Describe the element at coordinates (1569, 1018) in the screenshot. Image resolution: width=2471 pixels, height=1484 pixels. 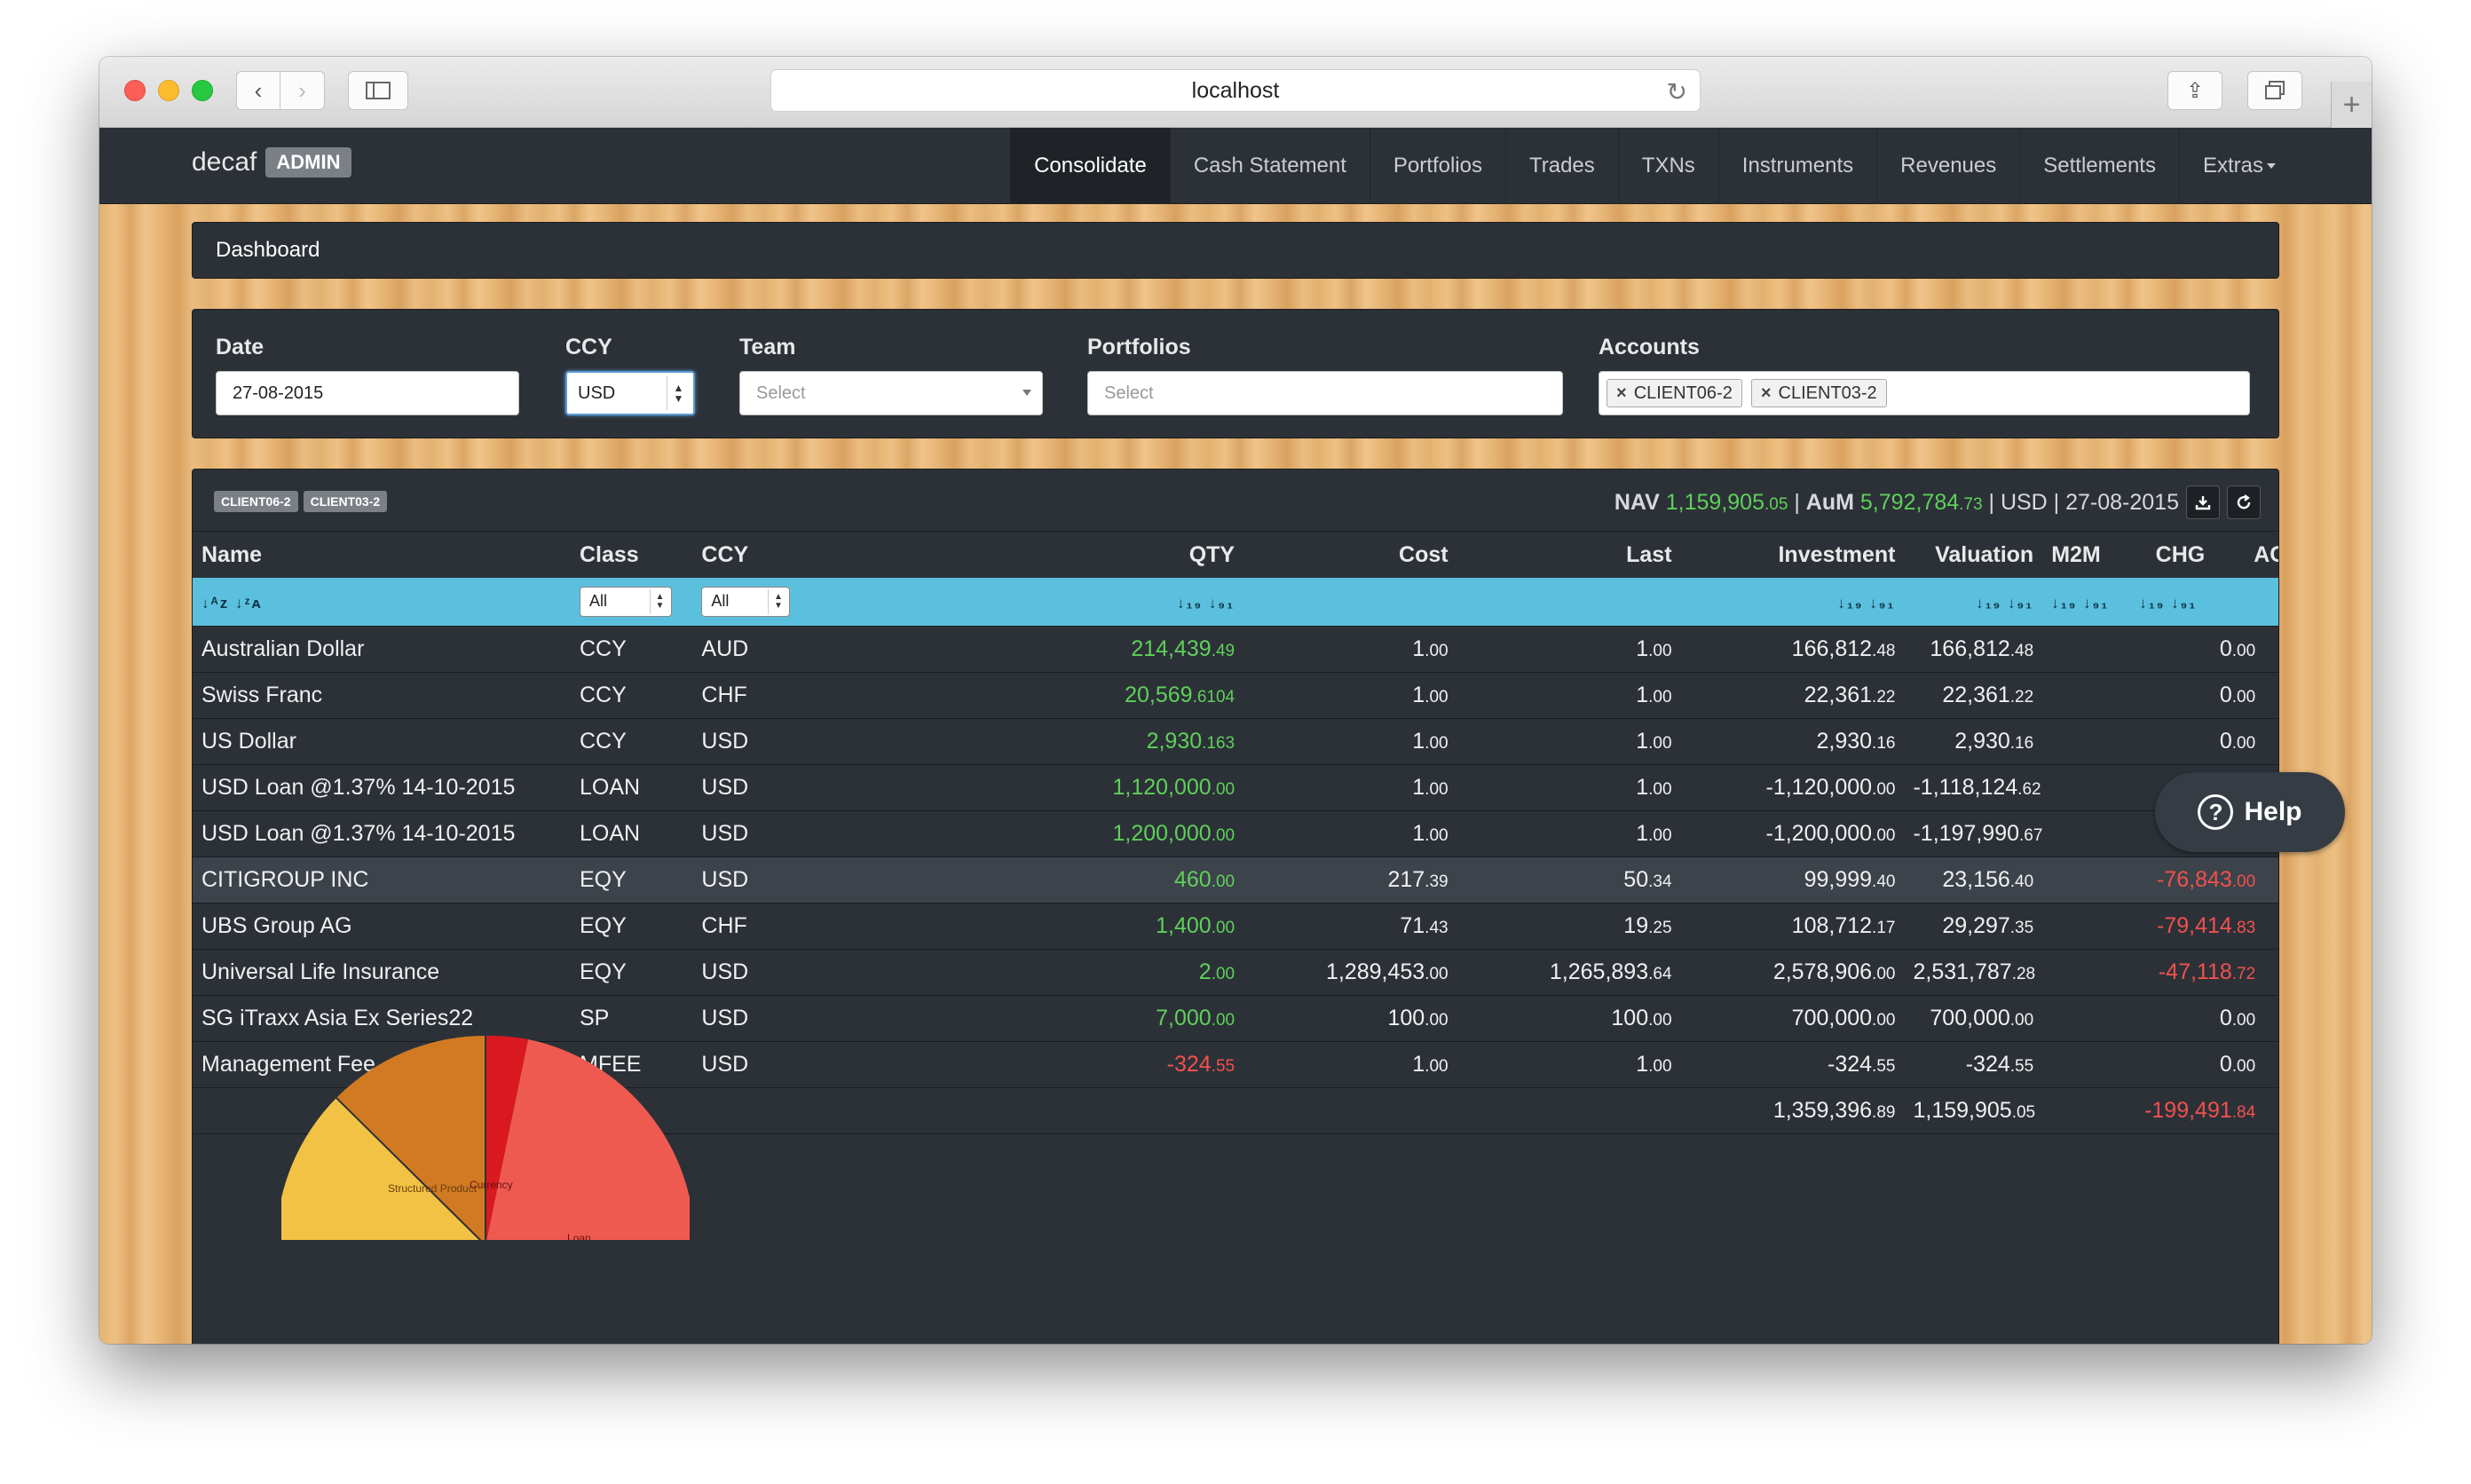
I see `cell-last: 100.00` at that location.